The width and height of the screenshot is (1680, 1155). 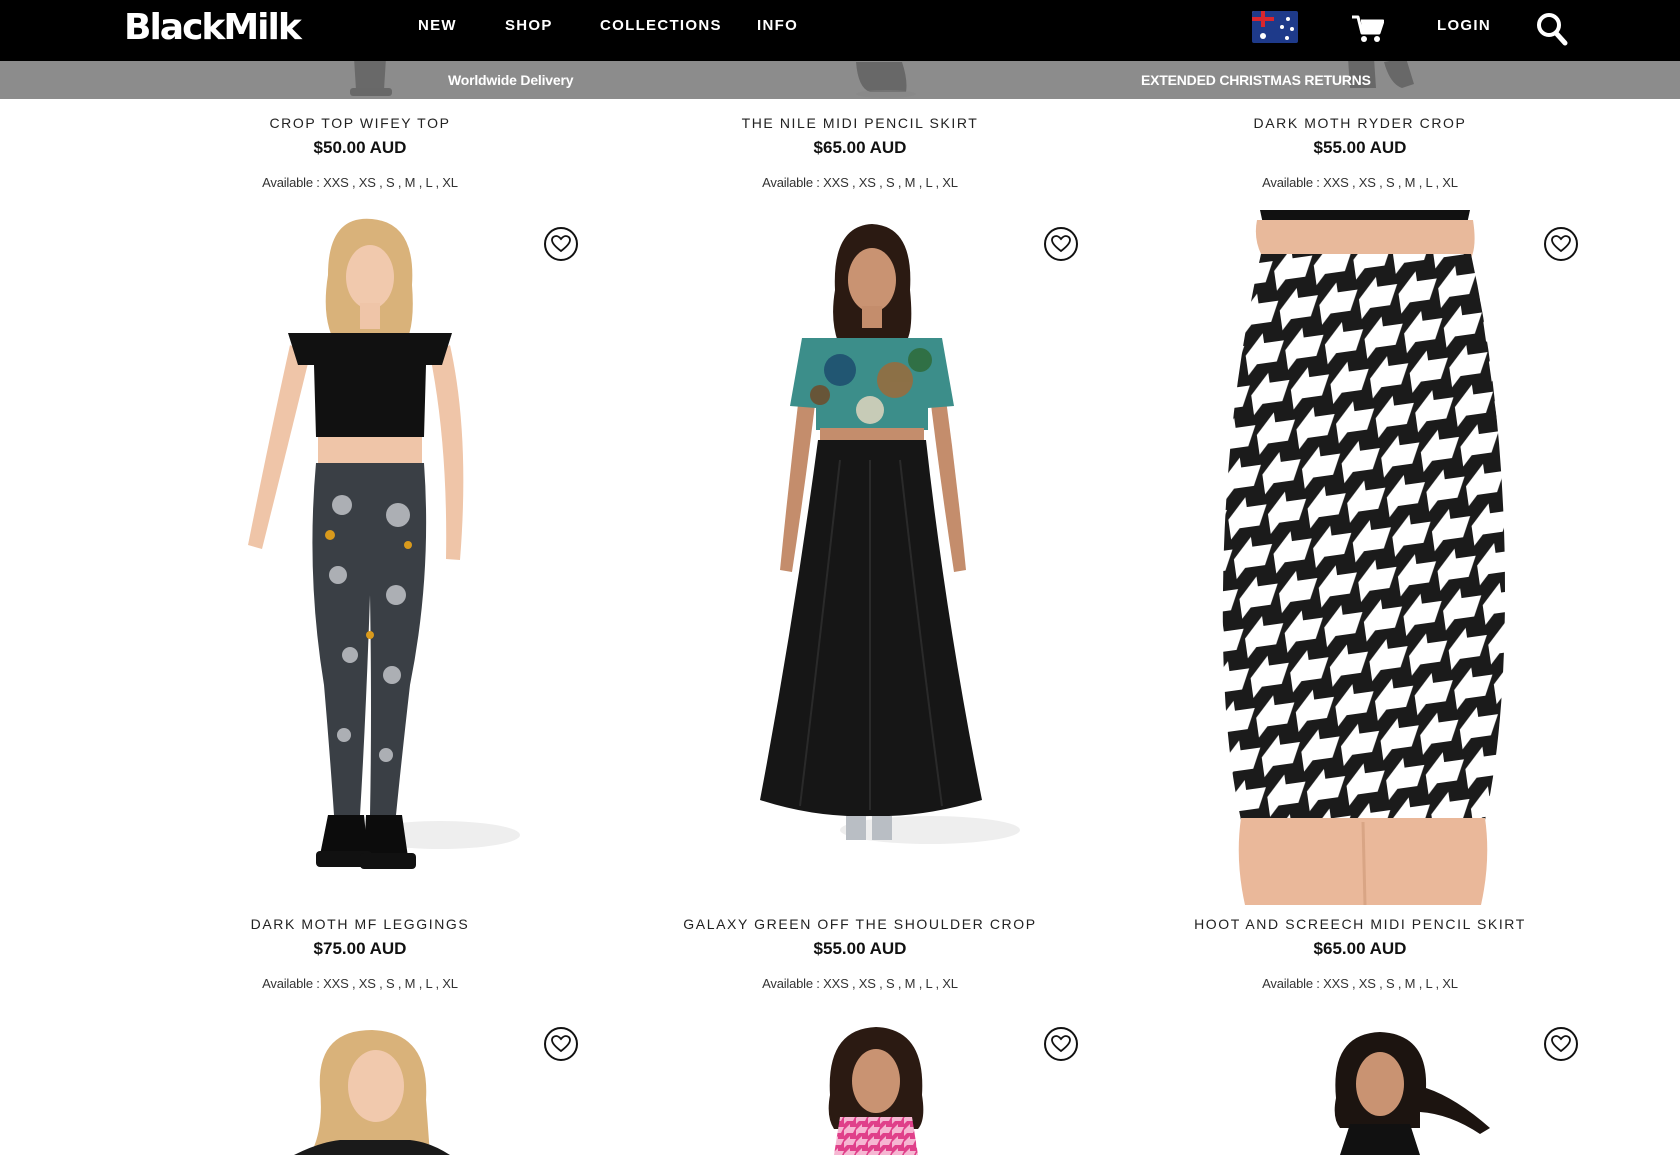 What do you see at coordinates (529, 25) in the screenshot?
I see `nav-shop: SHOP` at bounding box center [529, 25].